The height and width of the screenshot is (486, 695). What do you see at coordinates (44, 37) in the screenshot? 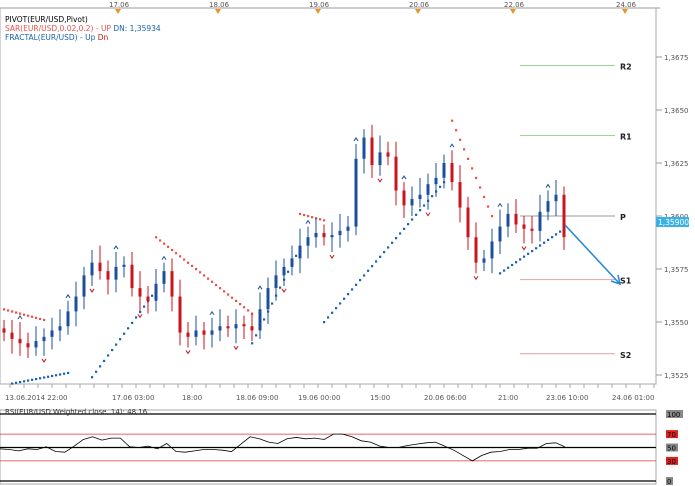
I see `fractal-legend-name: FRACTAL(EUR/USD) -` at bounding box center [44, 37].